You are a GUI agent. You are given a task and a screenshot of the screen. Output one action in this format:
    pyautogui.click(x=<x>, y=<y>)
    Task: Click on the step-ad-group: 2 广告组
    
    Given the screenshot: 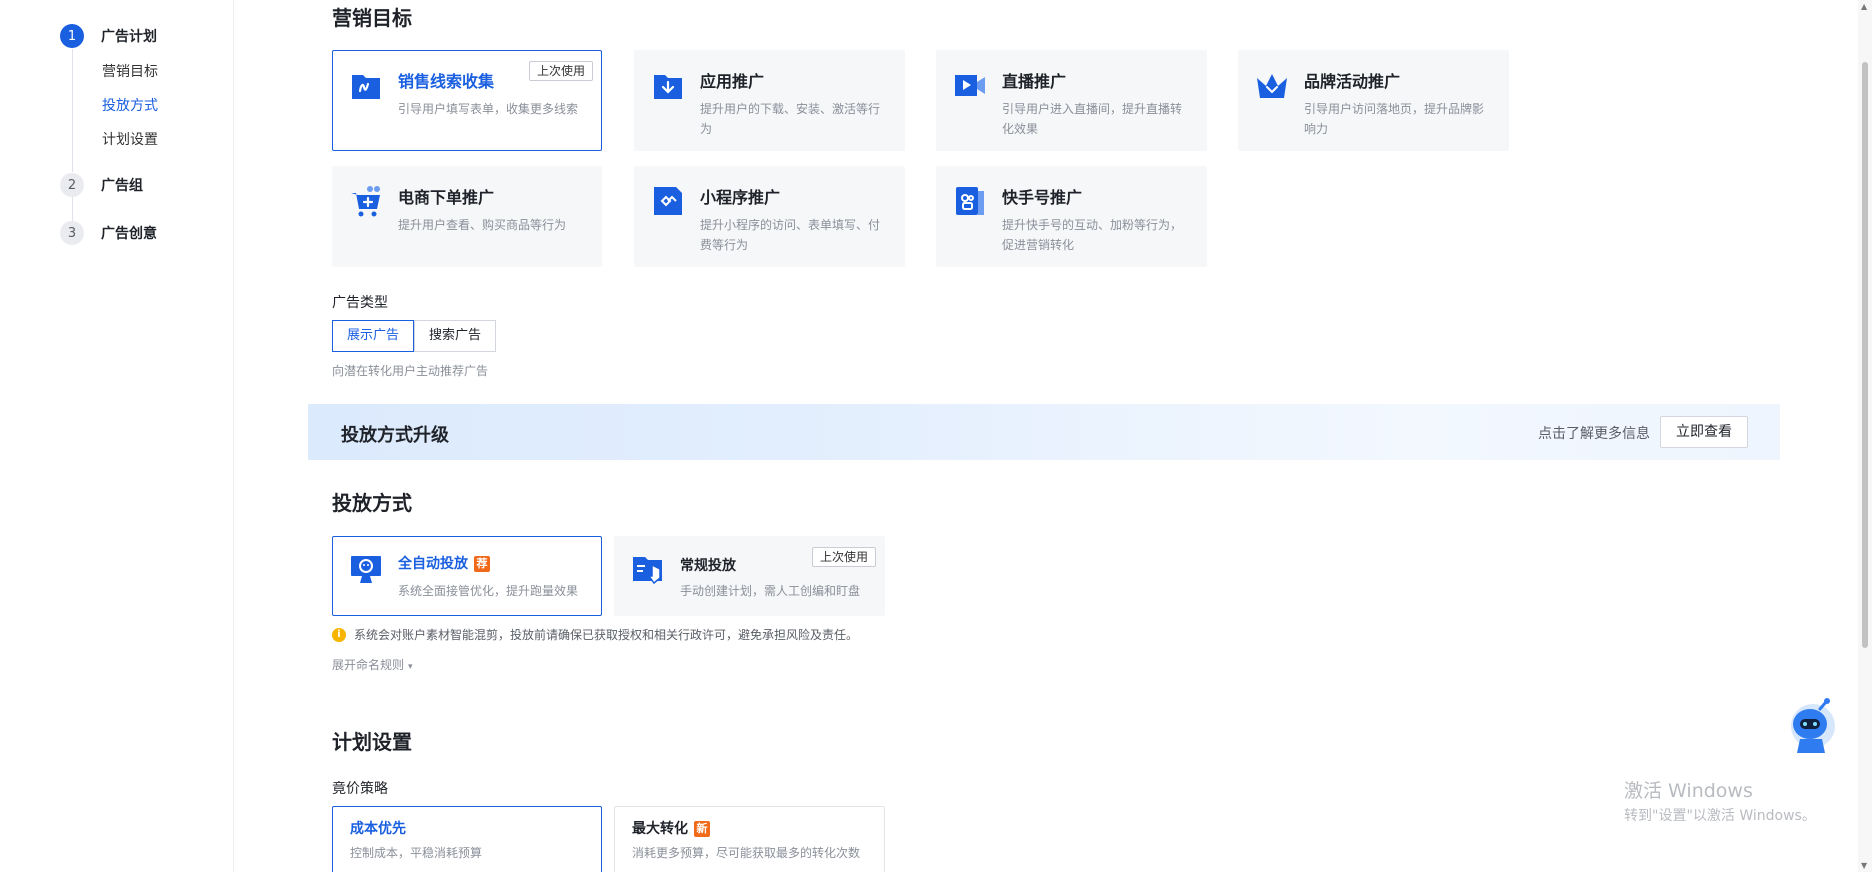 What is the action you would take?
    pyautogui.click(x=101, y=185)
    